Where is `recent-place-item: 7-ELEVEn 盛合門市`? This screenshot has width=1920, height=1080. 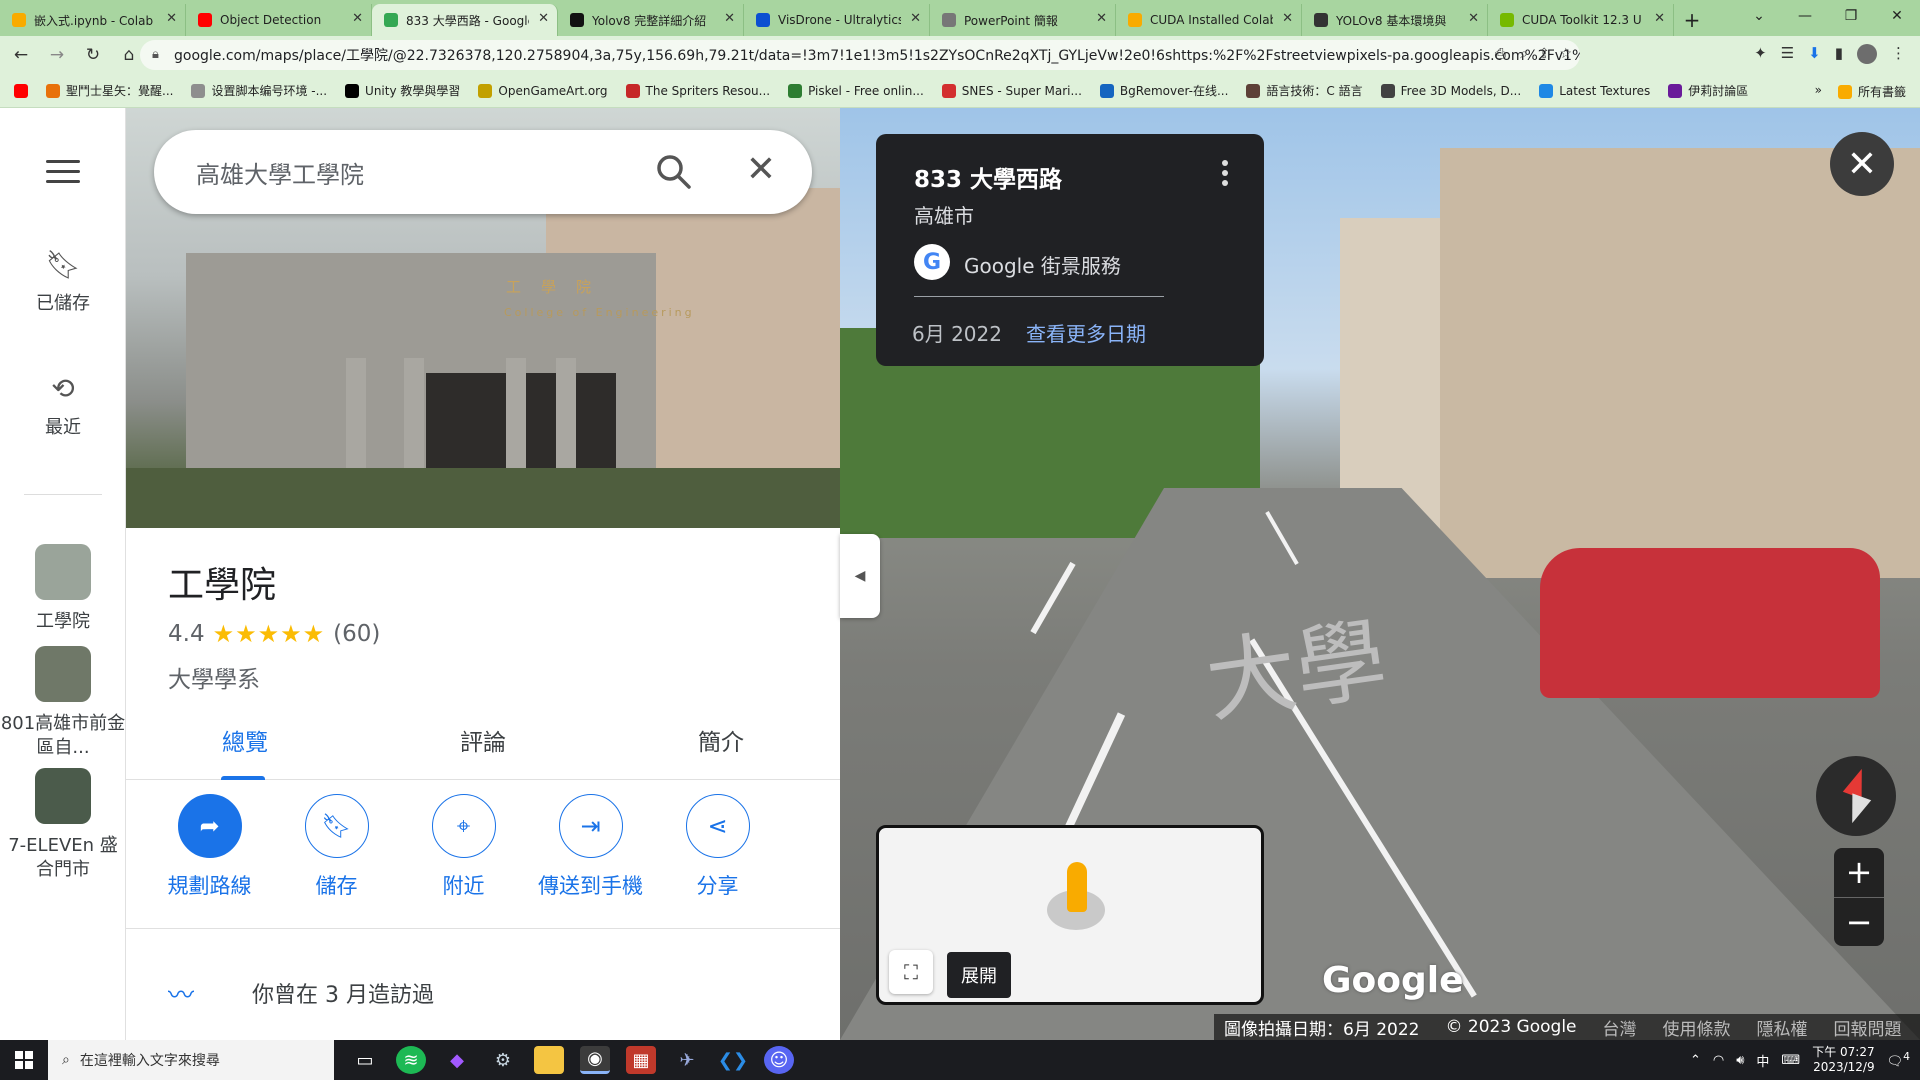
recent-place-item: 7-ELEVEn 盛合門市 is located at coordinates (63, 825).